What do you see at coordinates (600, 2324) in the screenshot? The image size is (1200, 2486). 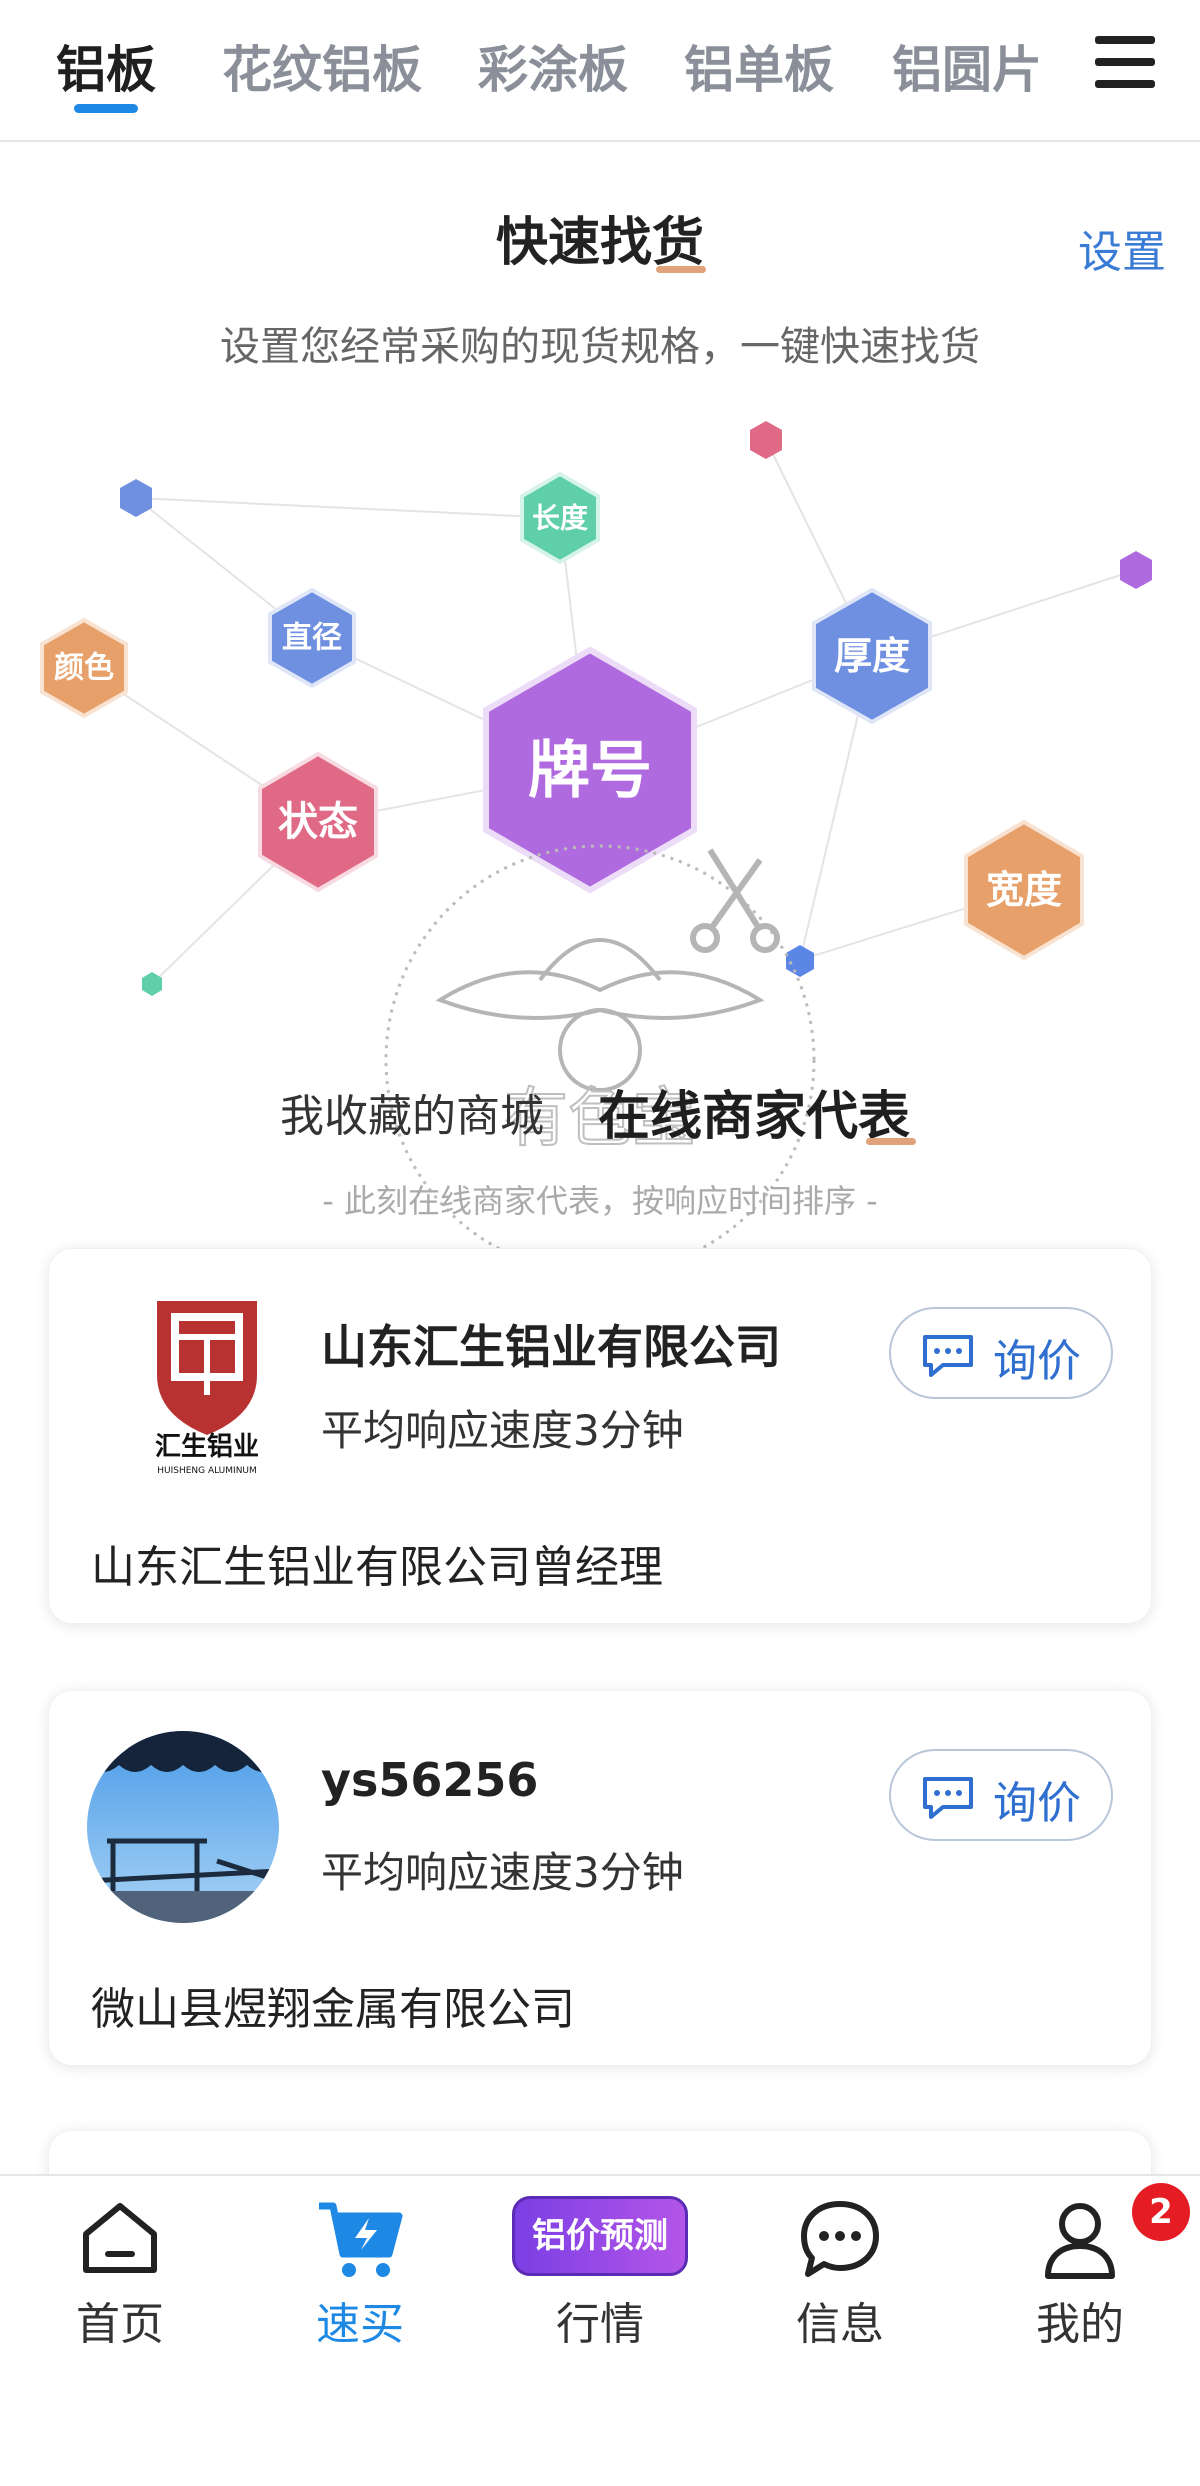 I see `nav-label-market: 行情` at bounding box center [600, 2324].